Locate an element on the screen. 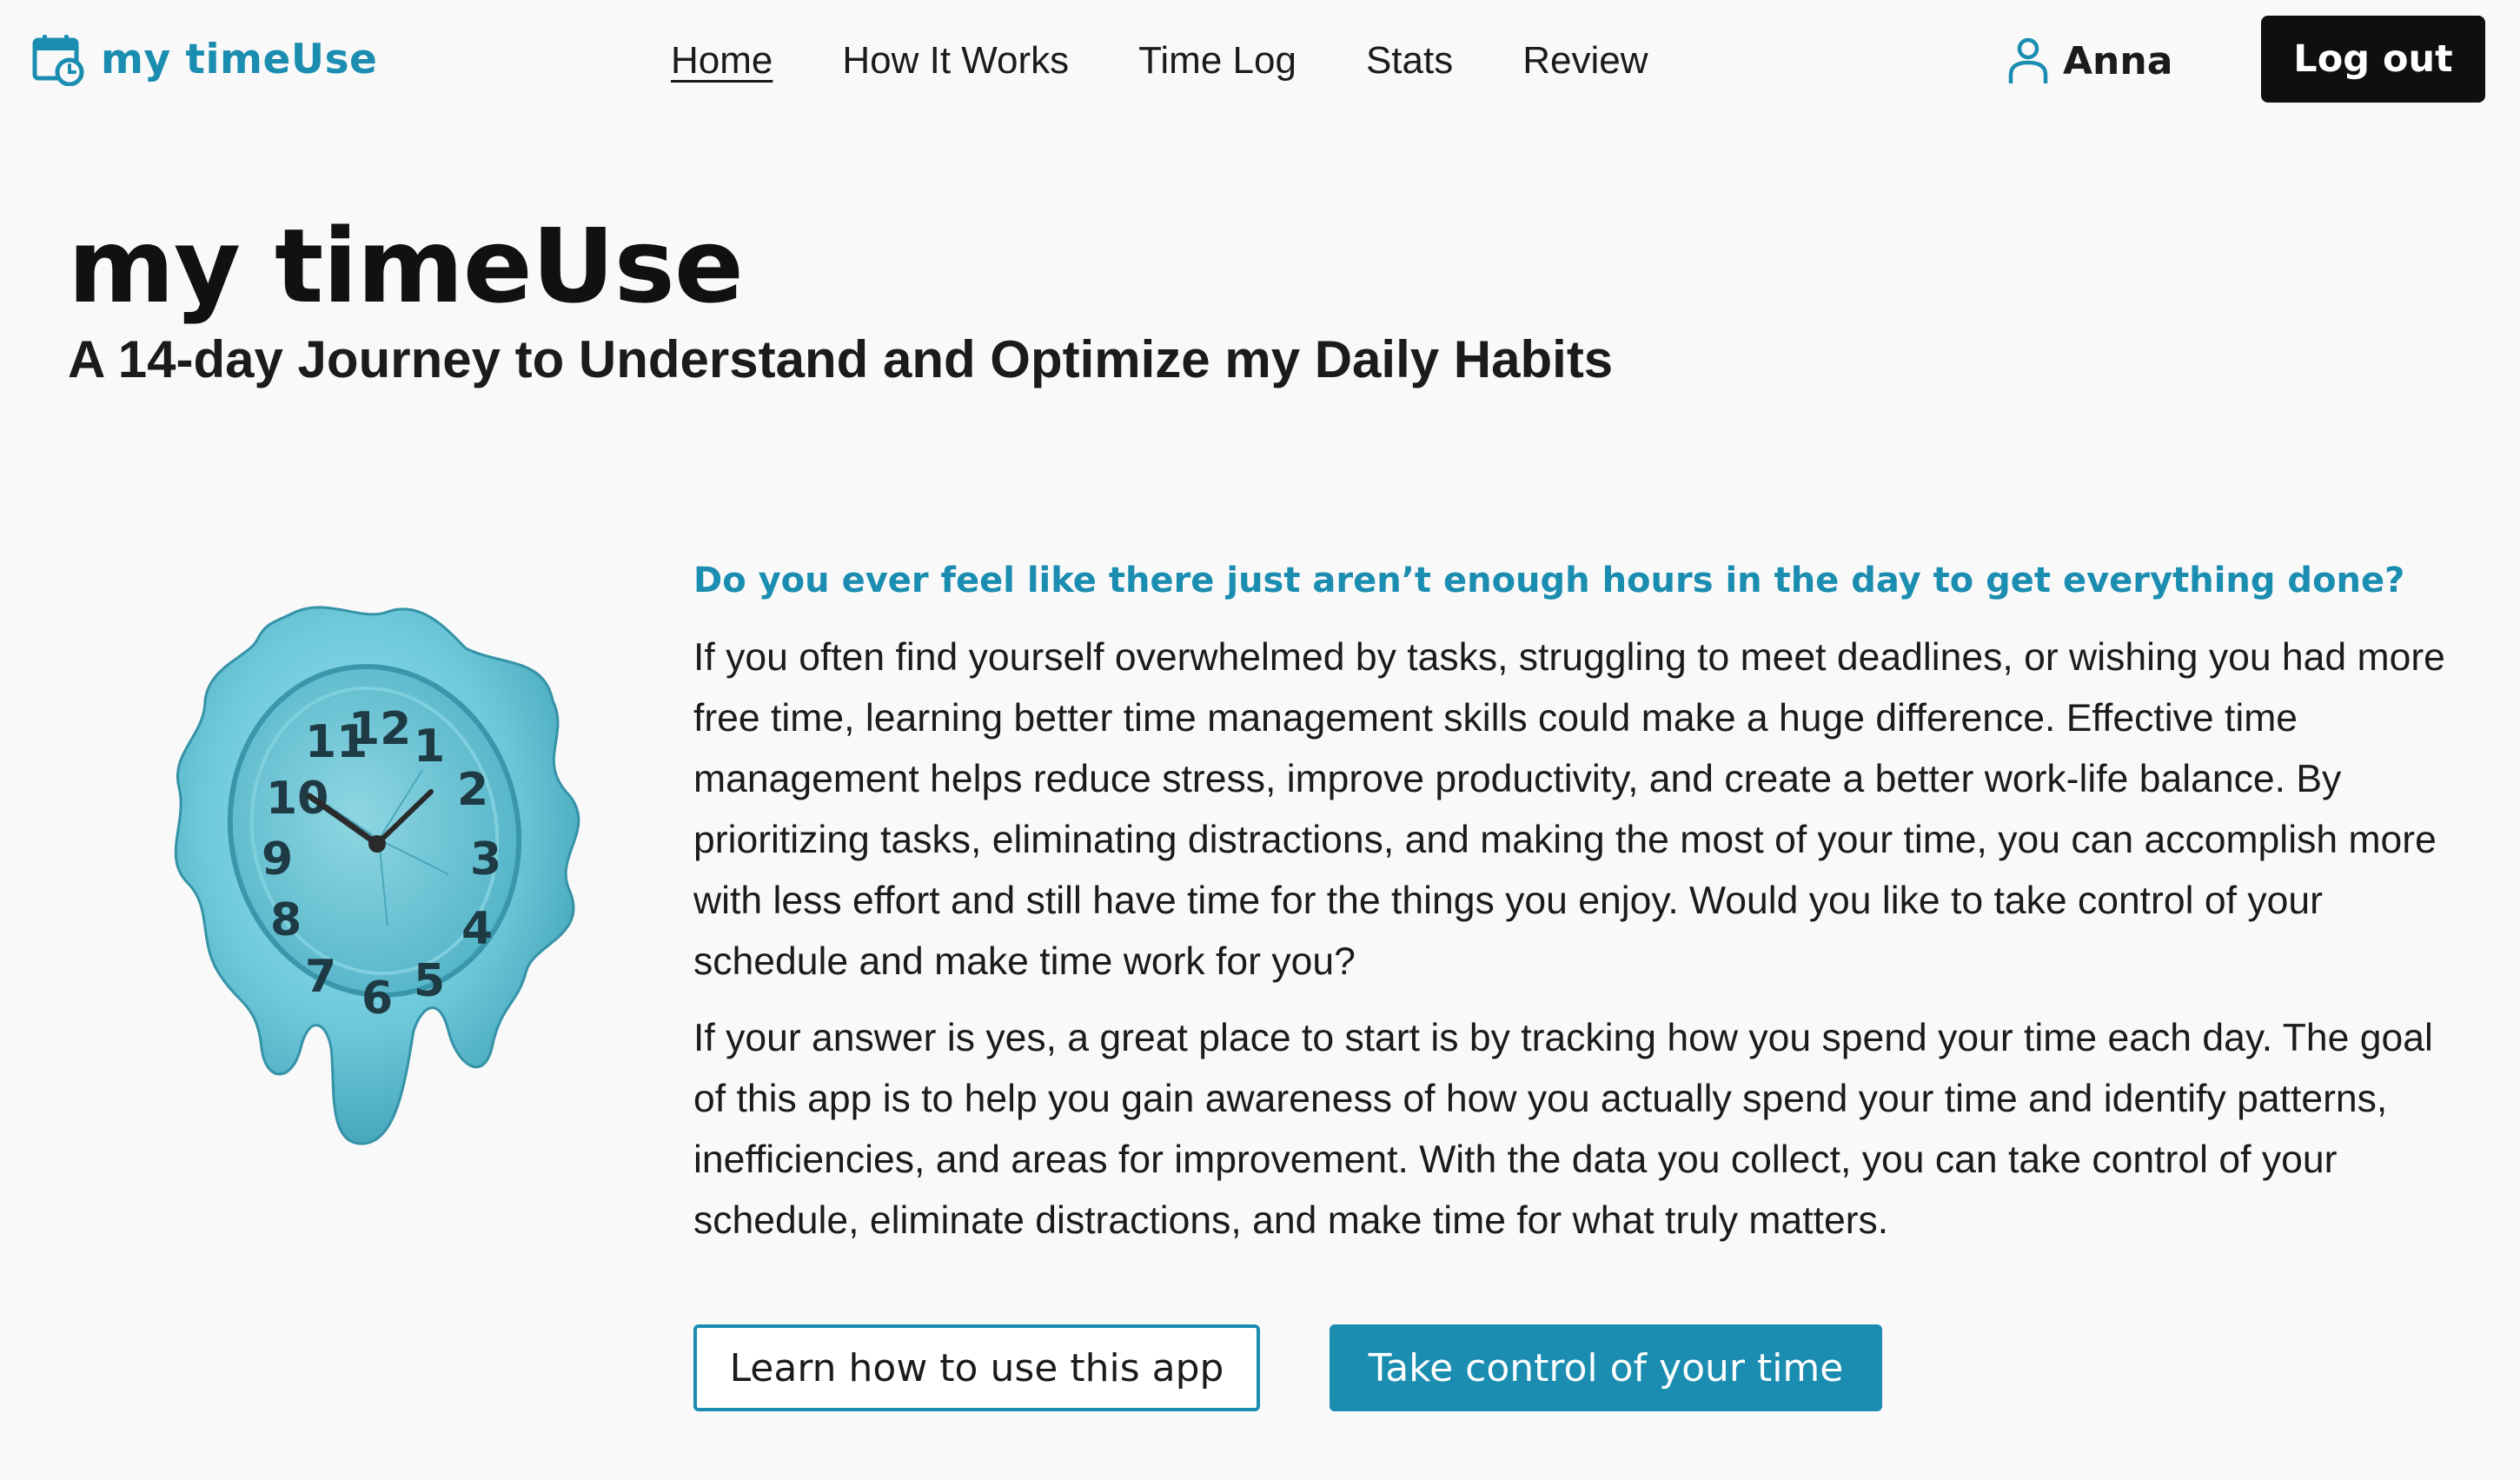  user-icon is located at coordinates (2028, 60).